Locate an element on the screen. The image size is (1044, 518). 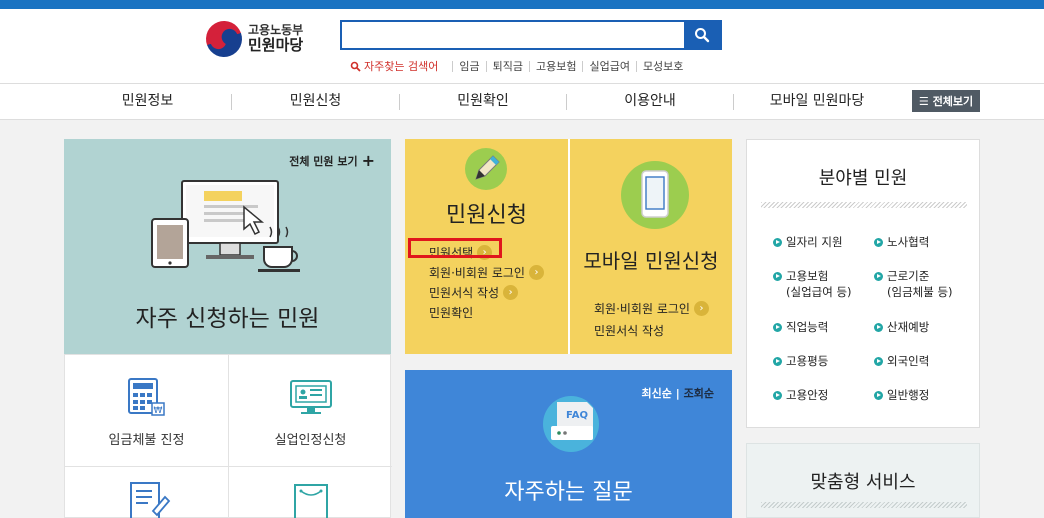
frequent-item-wage-arrears: ₩ 임금체불 진정 is located at coordinates (146, 411).